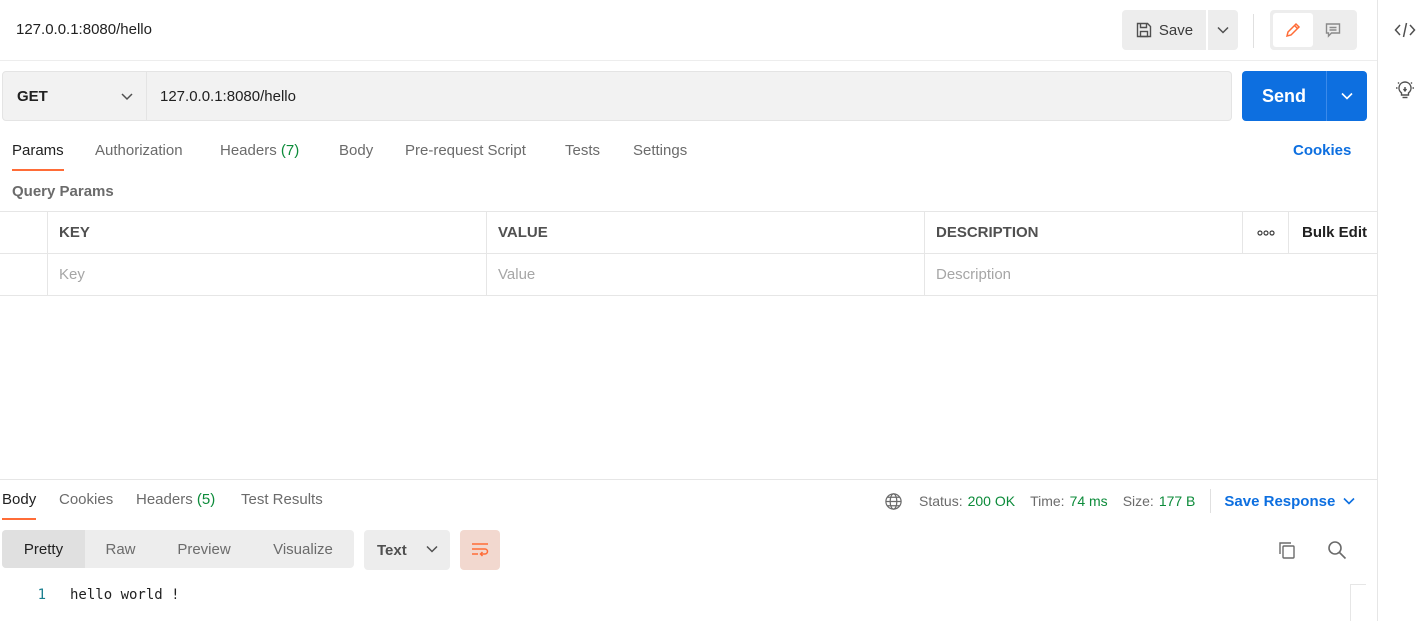 Image resolution: width=1423 pixels, height=621 pixels. Describe the element at coordinates (1253, 31) in the screenshot. I see `toolbar-divider` at that location.